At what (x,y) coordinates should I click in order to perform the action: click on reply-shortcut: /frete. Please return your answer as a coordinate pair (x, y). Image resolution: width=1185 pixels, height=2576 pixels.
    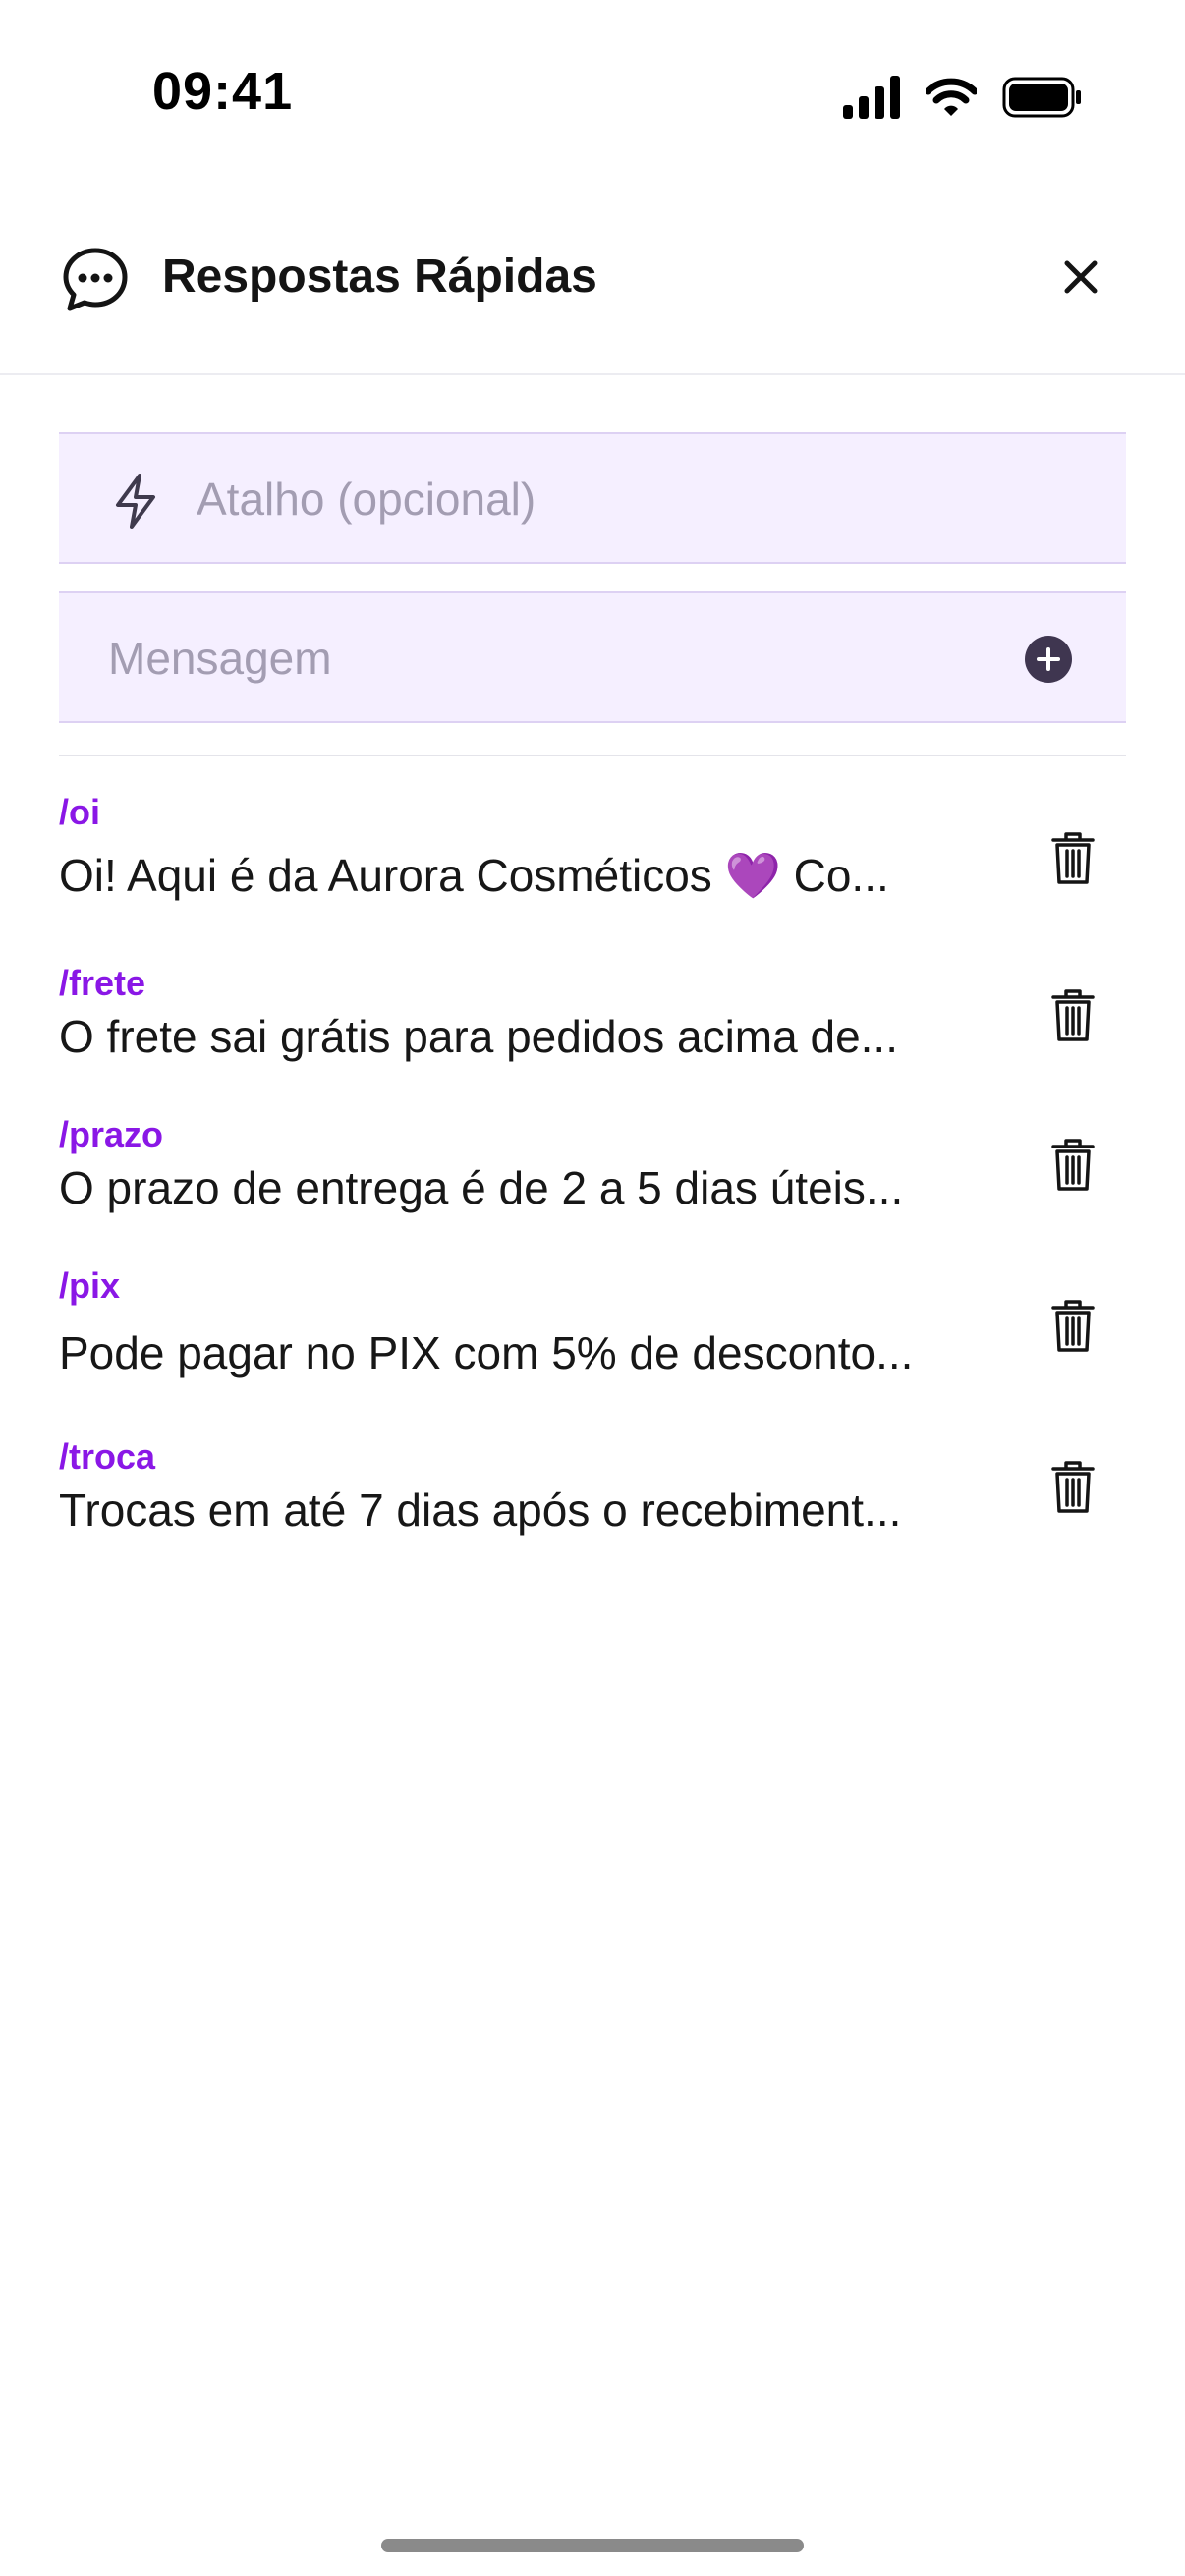
    Looking at the image, I should click on (103, 983).